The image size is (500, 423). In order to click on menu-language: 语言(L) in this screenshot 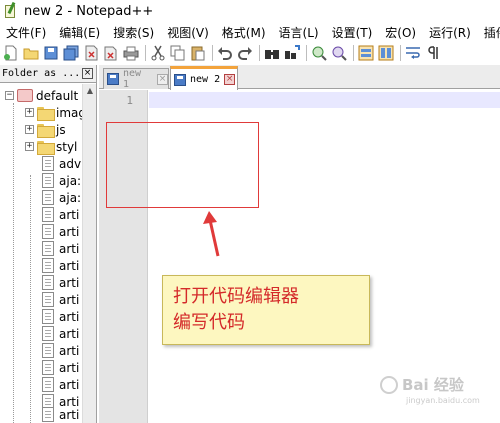, I will do `click(299, 32)`.